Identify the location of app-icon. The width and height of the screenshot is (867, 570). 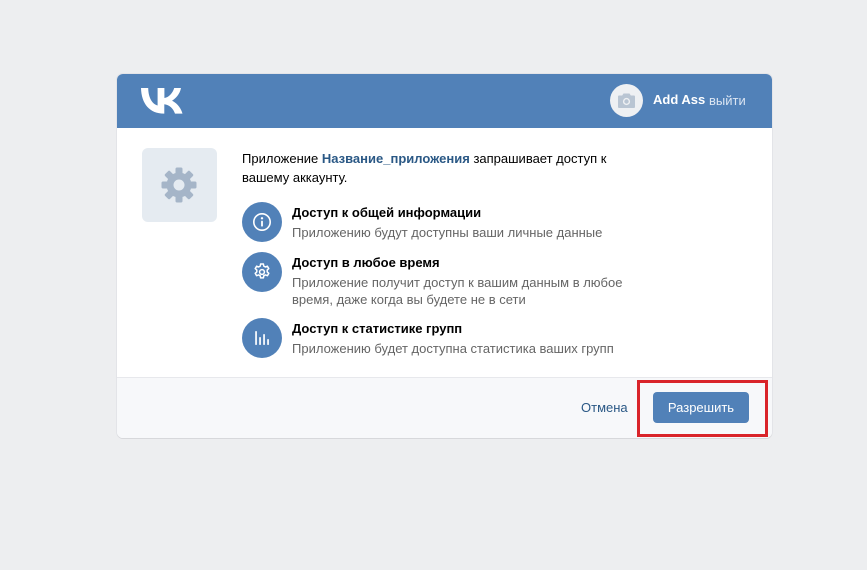
(179, 185).